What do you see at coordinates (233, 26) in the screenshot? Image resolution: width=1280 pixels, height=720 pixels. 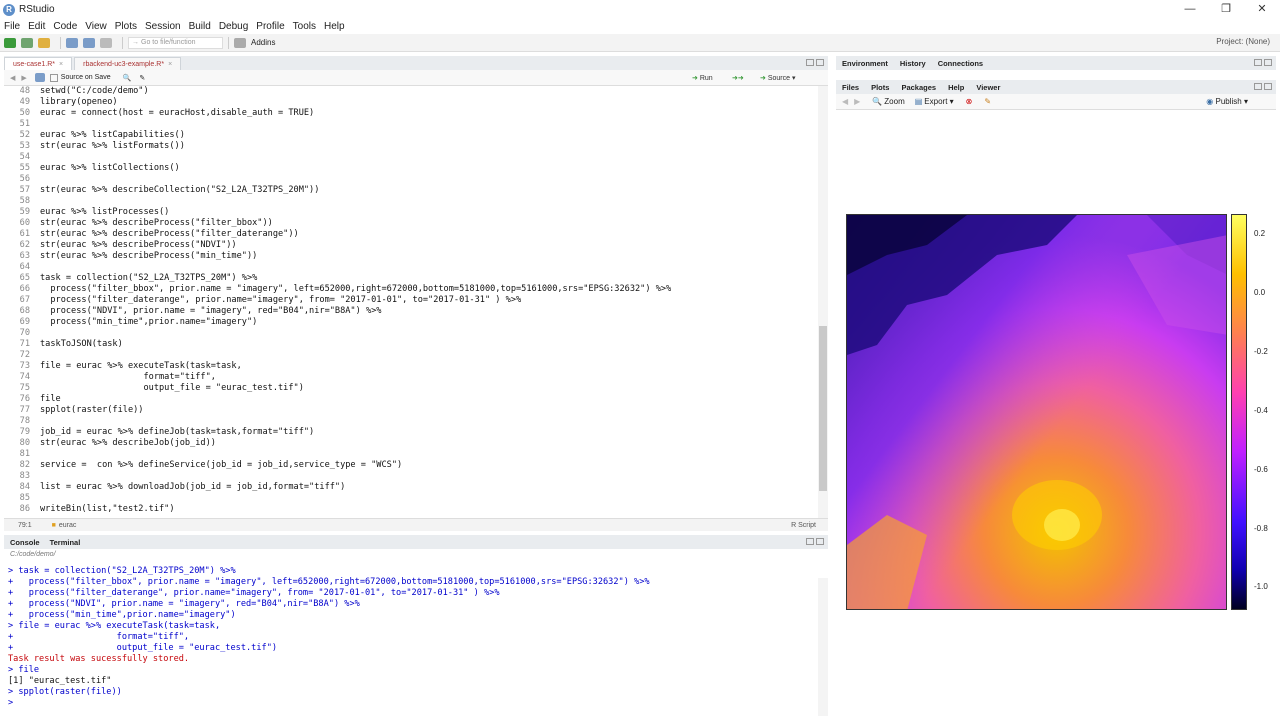 I see `menu-debug: Debug` at bounding box center [233, 26].